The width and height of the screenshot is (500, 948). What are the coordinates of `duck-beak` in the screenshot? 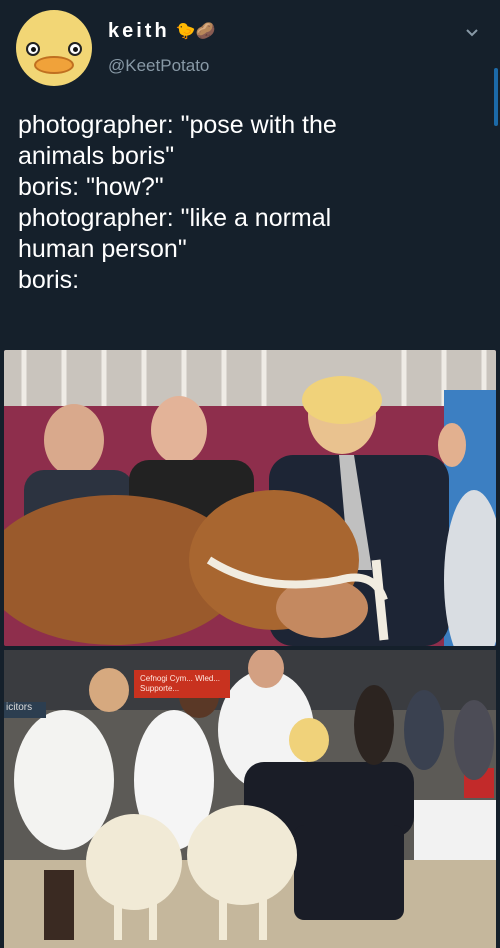 It's located at (54, 65).